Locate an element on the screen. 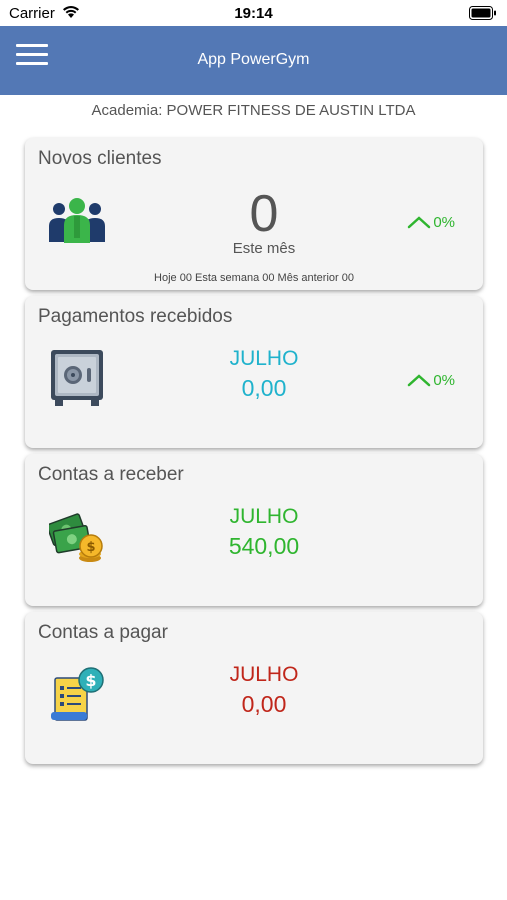 The image size is (507, 900). clock: 19:14 is located at coordinates (253, 13).